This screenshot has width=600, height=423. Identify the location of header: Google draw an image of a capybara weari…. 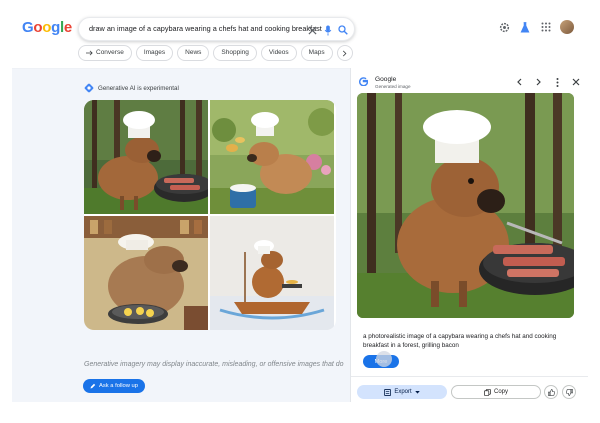
(300, 38).